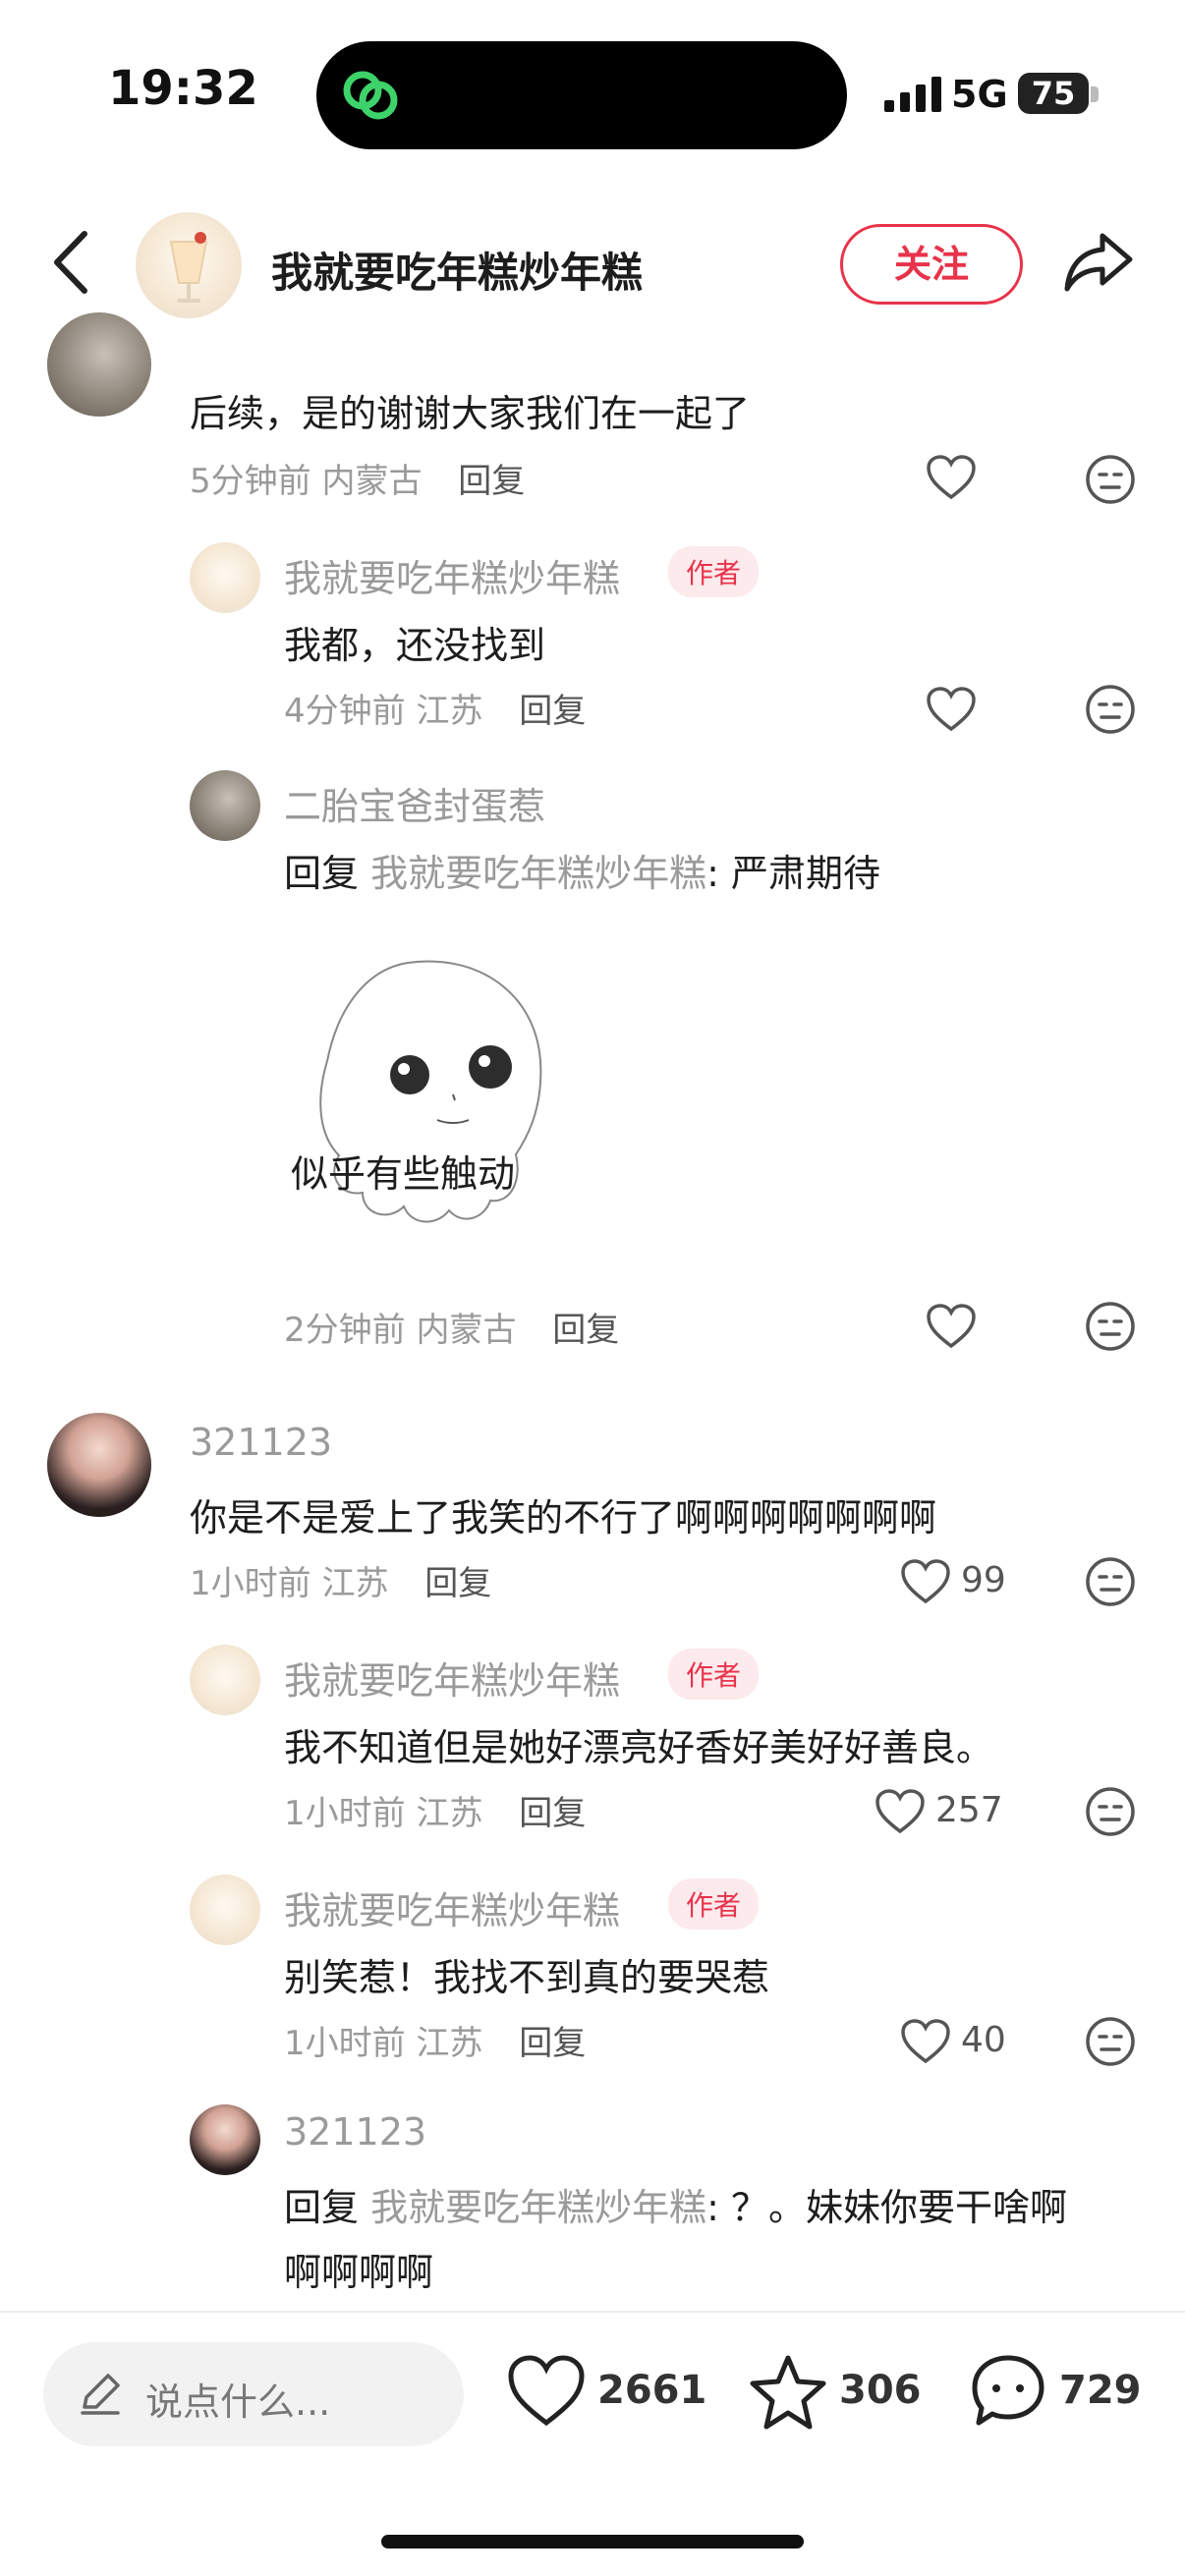 This screenshot has width=1185, height=2576. What do you see at coordinates (70, 262) in the screenshot?
I see `back-arrow-icon` at bounding box center [70, 262].